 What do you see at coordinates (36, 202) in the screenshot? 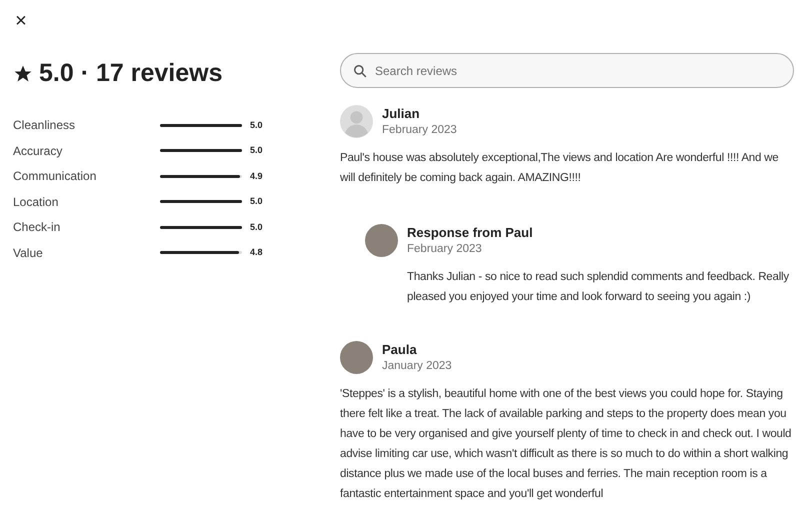
I see `category-label: Location` at bounding box center [36, 202].